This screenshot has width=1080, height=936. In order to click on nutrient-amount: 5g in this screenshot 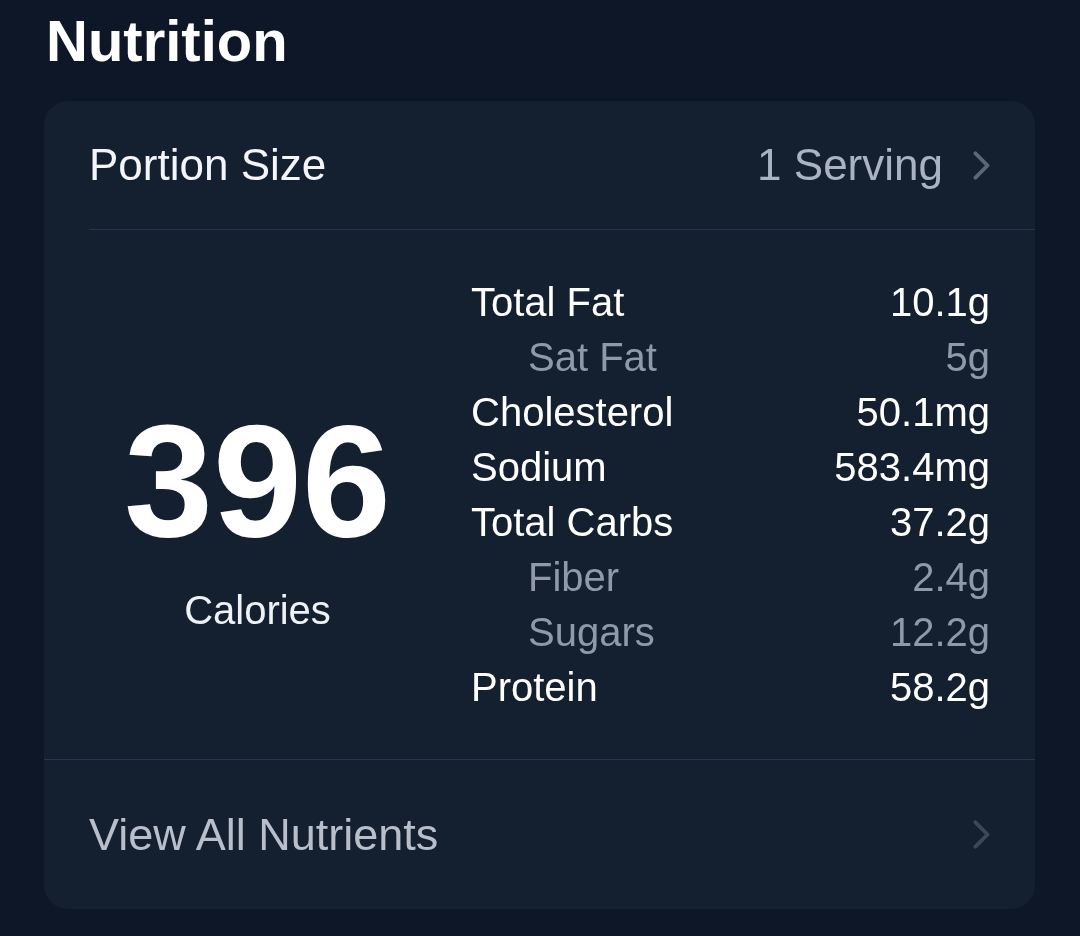, I will do `click(967, 357)`.